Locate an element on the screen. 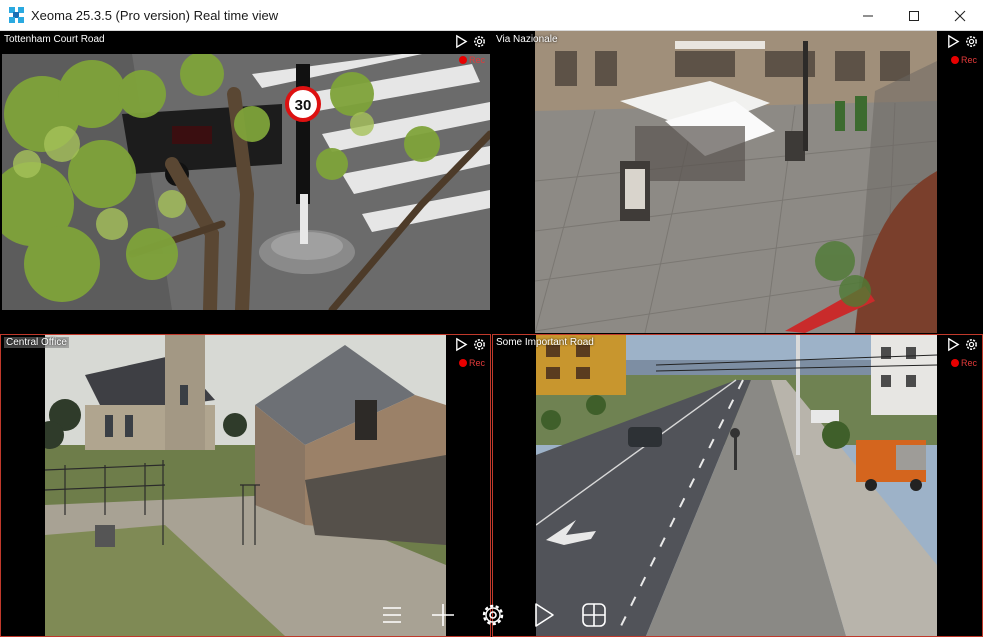  camera-name: Some Important Road is located at coordinates (545, 342).